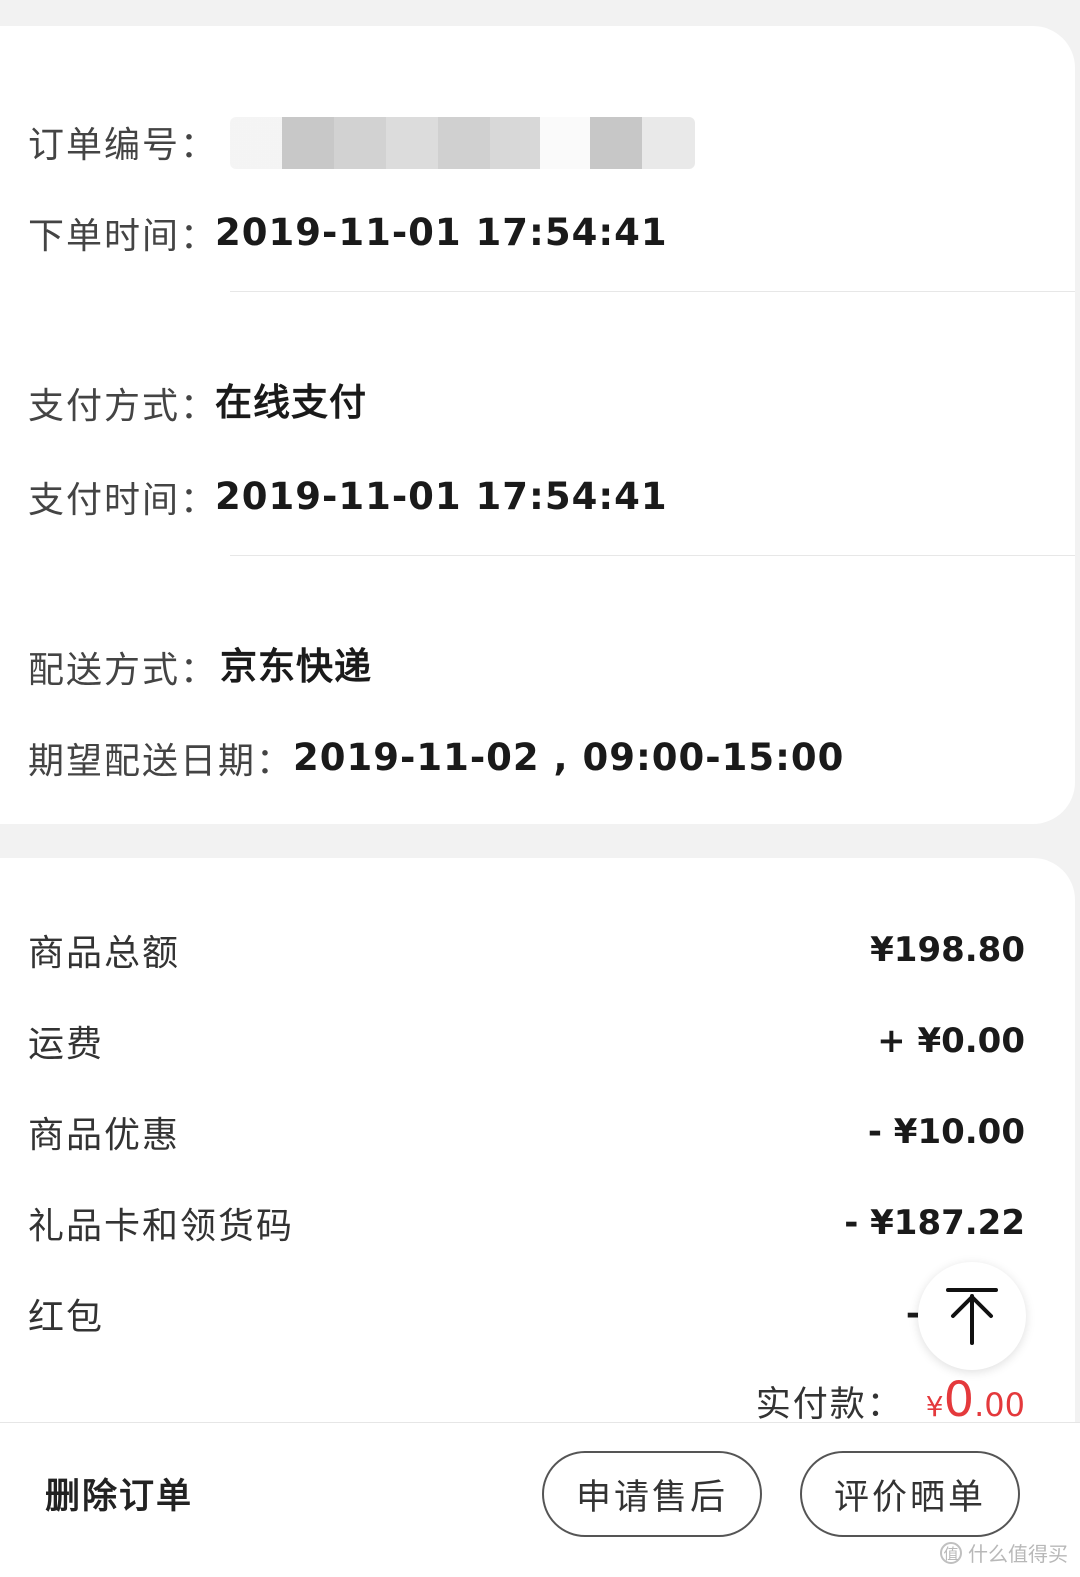 The height and width of the screenshot is (1577, 1080). Describe the element at coordinates (526, 950) in the screenshot. I see `price-row-goods-total: 商品总额 ¥198.80` at that location.